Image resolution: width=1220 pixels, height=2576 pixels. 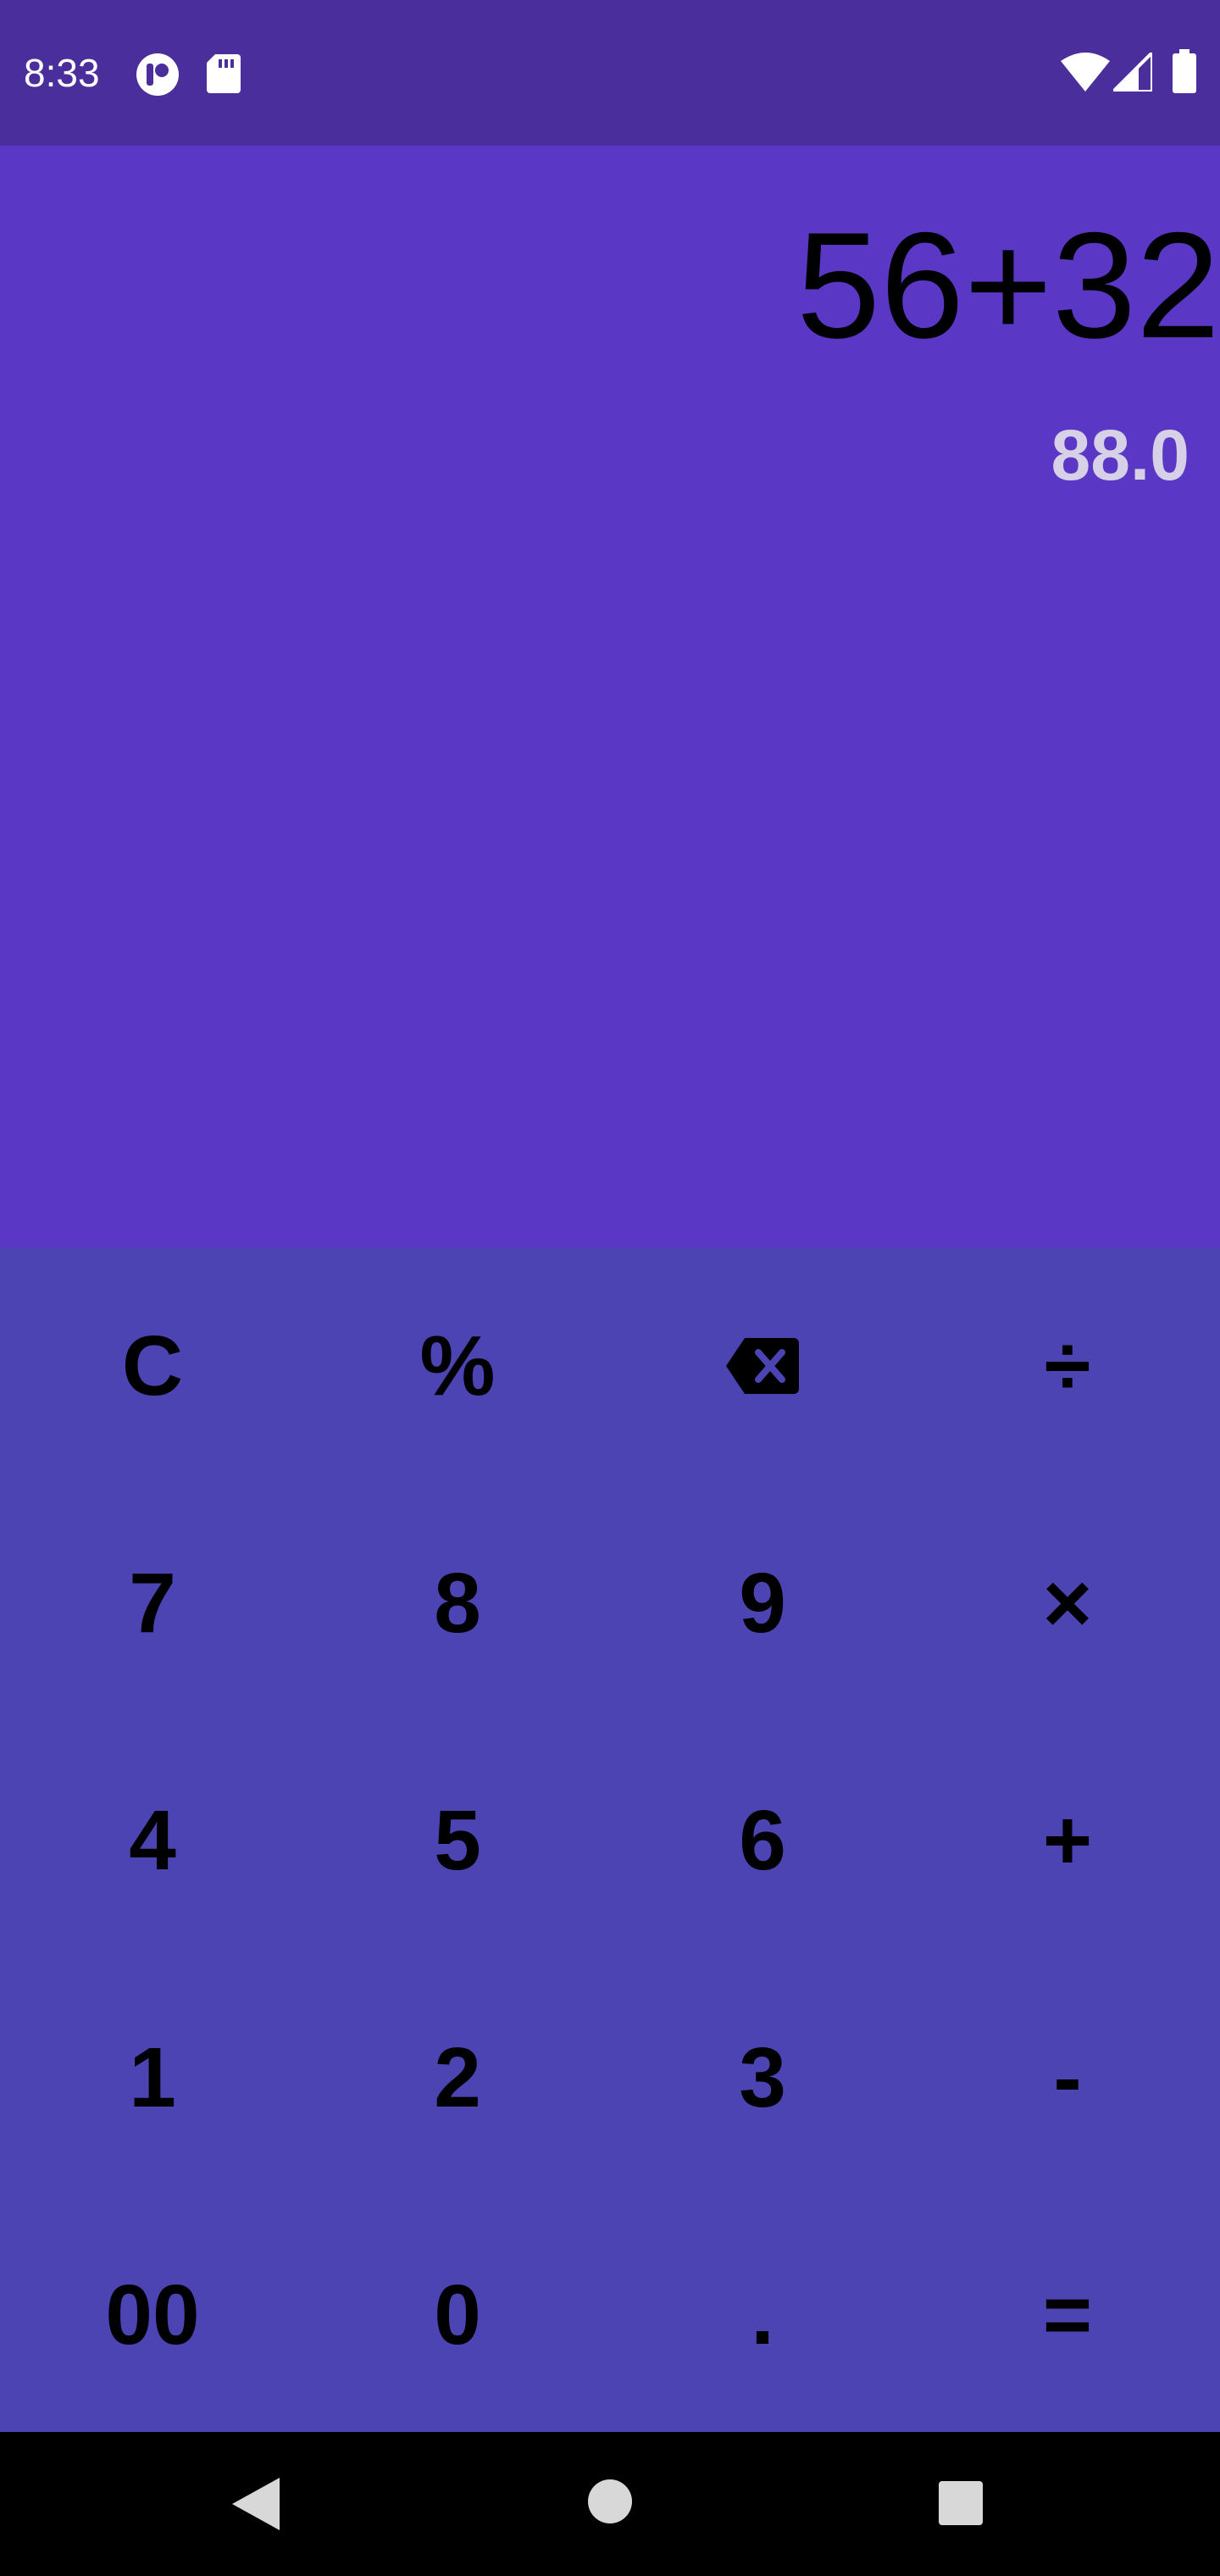 I want to click on decimal-point-button: ., so click(x=762, y=2315).